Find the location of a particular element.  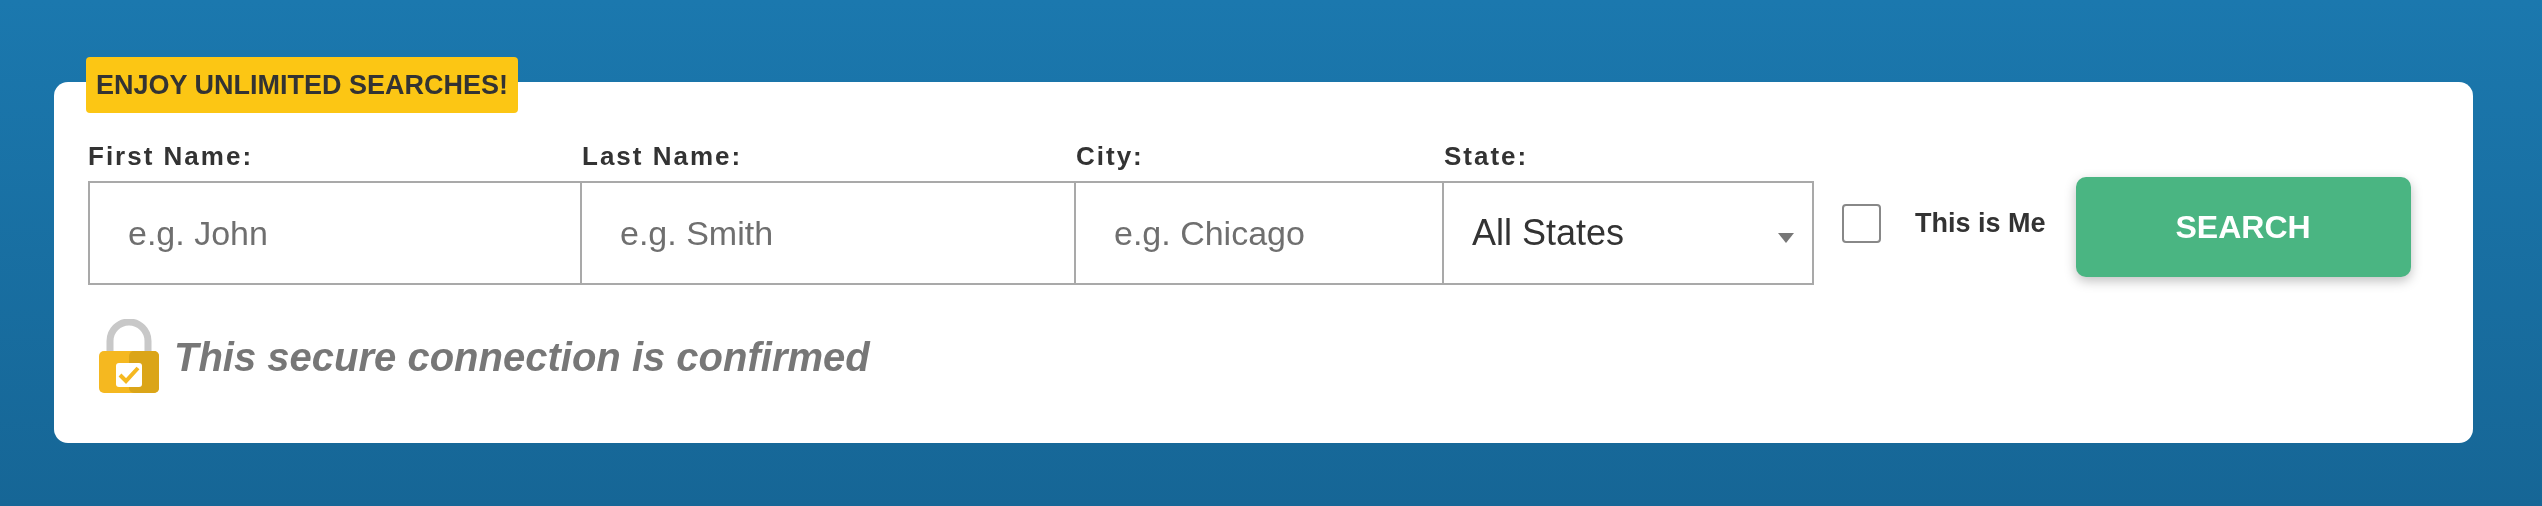

lock-icon is located at coordinates (129, 357).